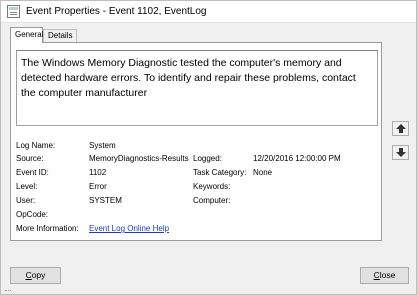 The image size is (417, 295). Describe the element at coordinates (384, 275) in the screenshot. I see `close-button: Close` at that location.